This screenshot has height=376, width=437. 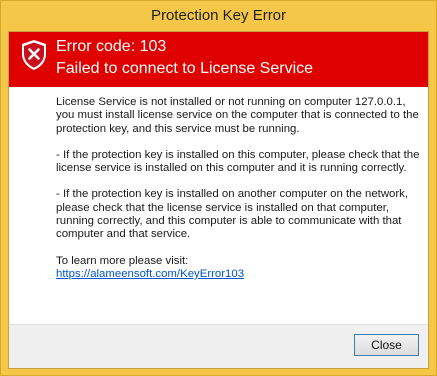 I want to click on error-message-text: Failed to connect to License Service, so click(x=185, y=68).